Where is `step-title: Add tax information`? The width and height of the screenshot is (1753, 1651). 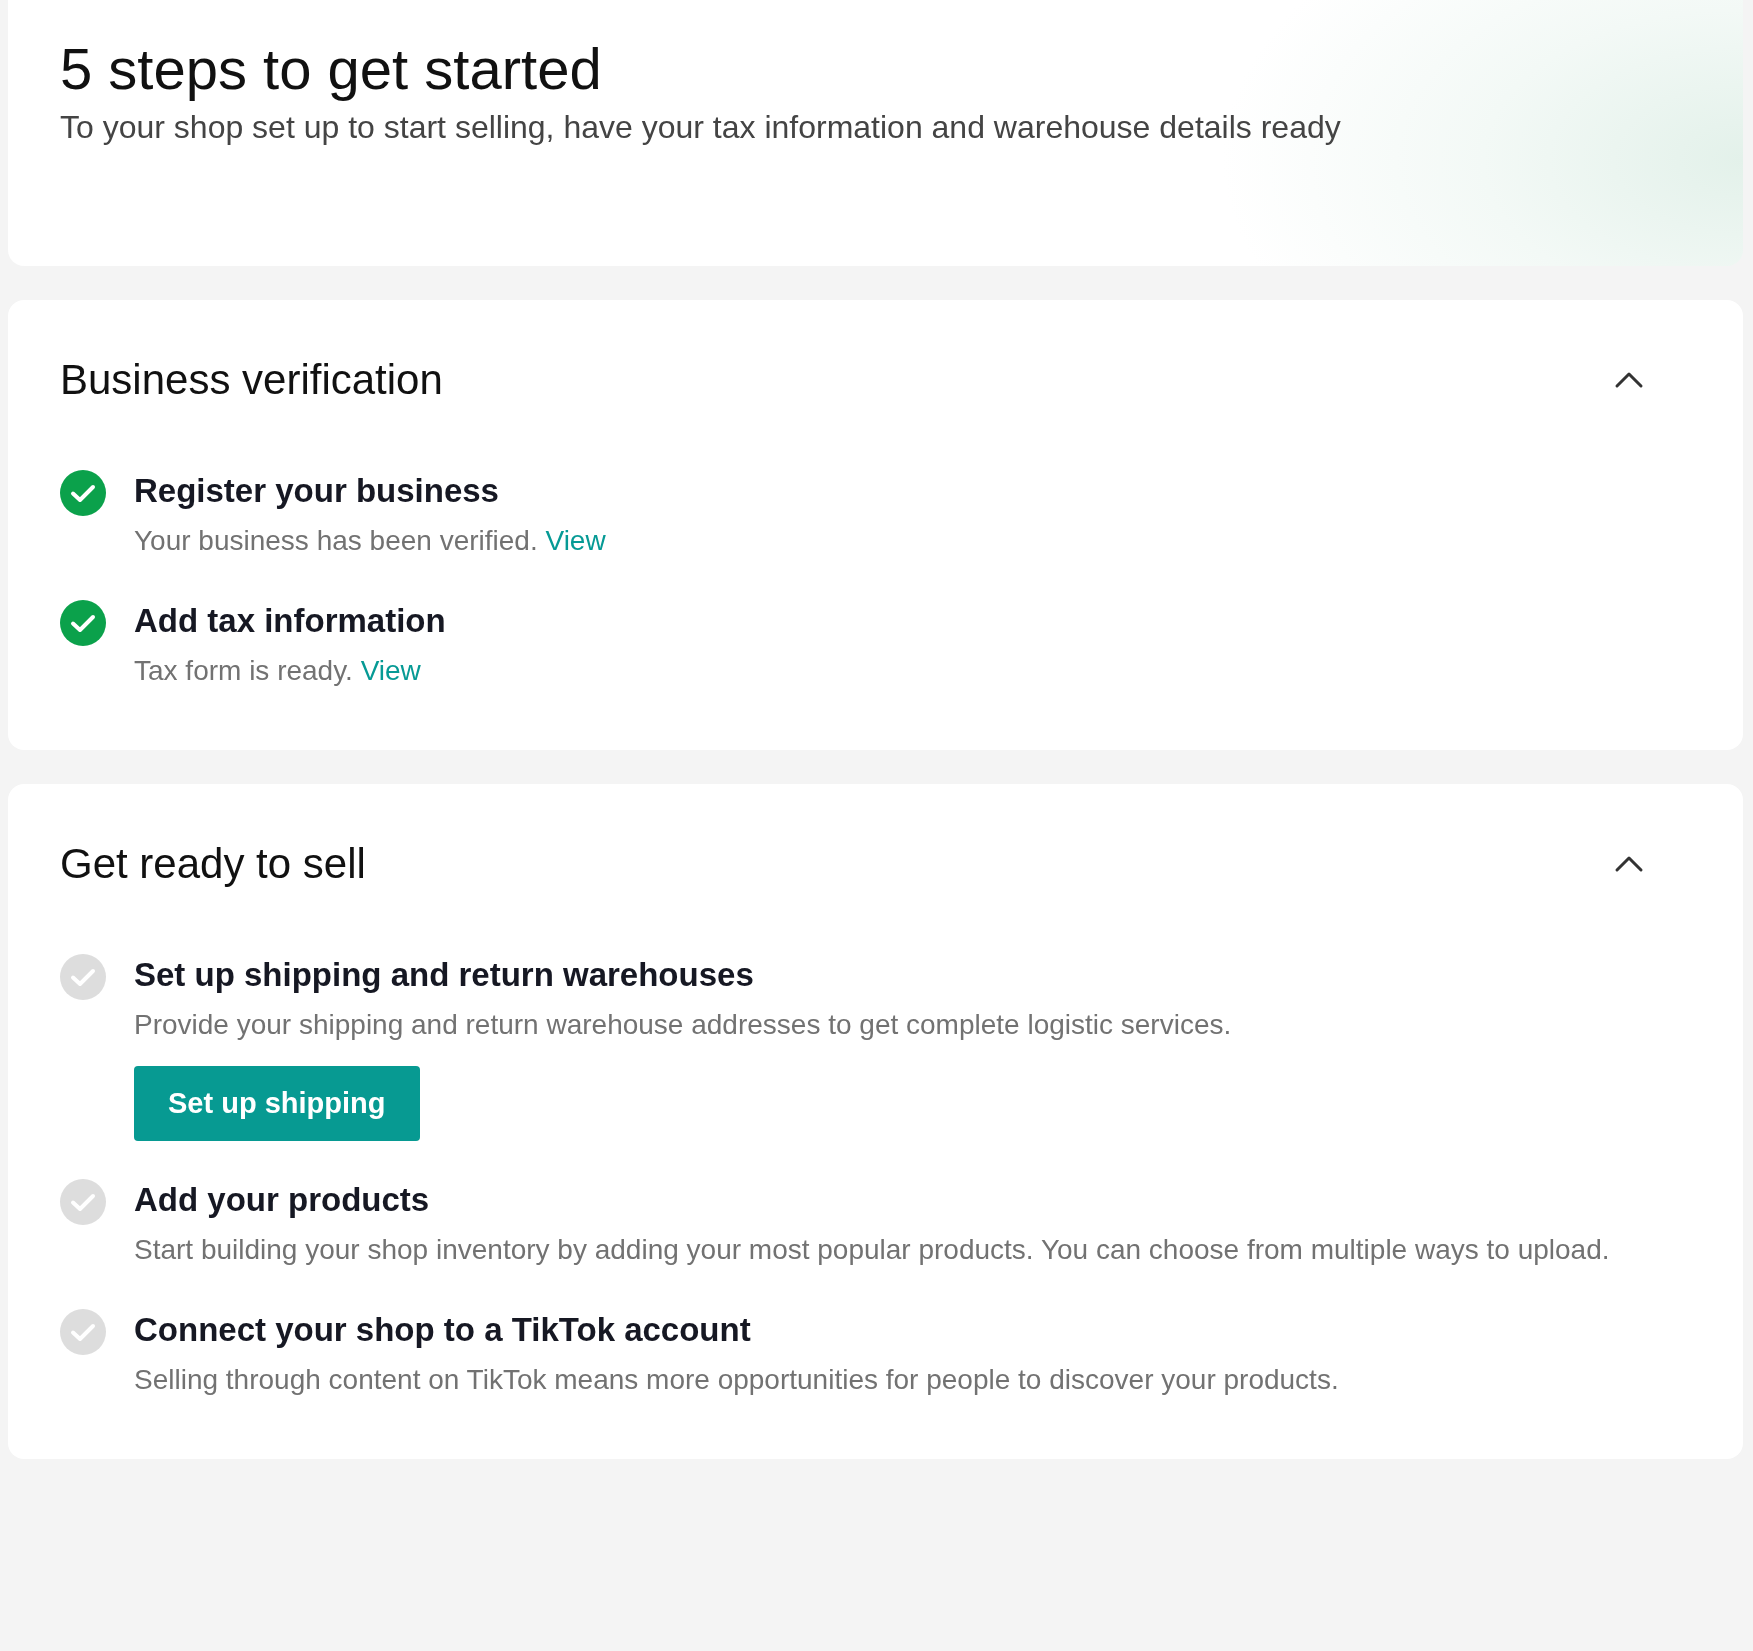
step-title: Add tax information is located at coordinates (290, 621).